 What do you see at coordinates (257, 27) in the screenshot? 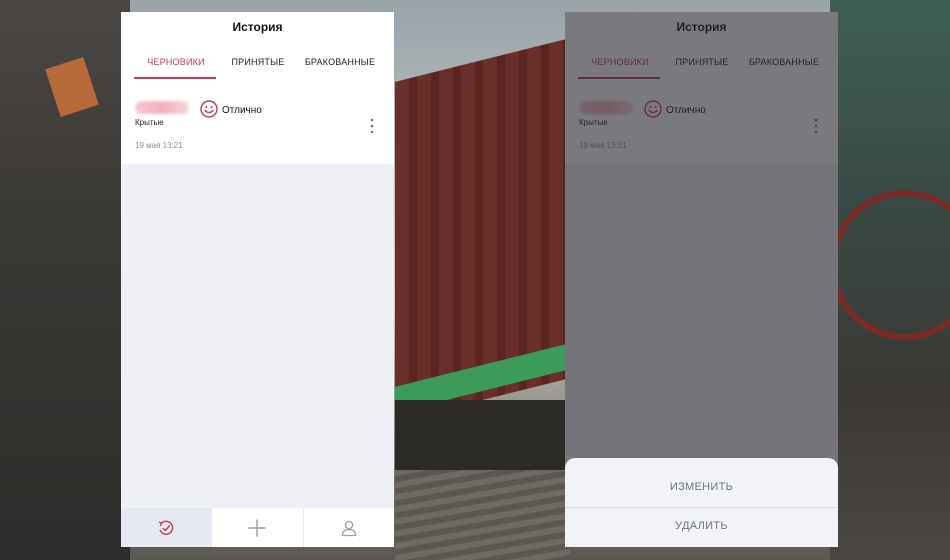
I see `page-title: История` at bounding box center [257, 27].